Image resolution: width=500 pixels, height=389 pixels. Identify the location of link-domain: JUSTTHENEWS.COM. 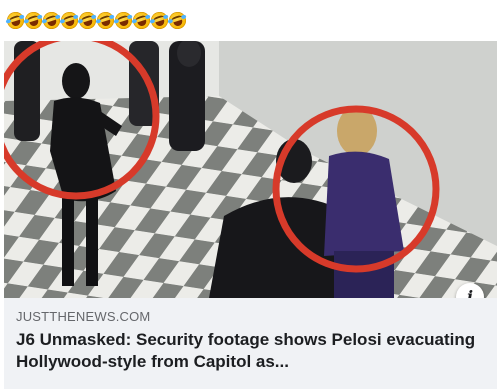
(83, 316).